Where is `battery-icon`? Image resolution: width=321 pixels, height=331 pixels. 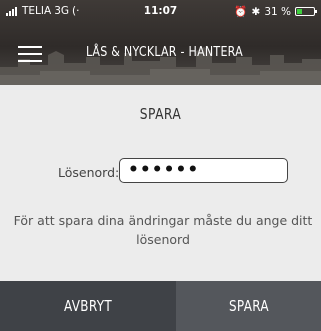
battery-icon is located at coordinates (306, 11).